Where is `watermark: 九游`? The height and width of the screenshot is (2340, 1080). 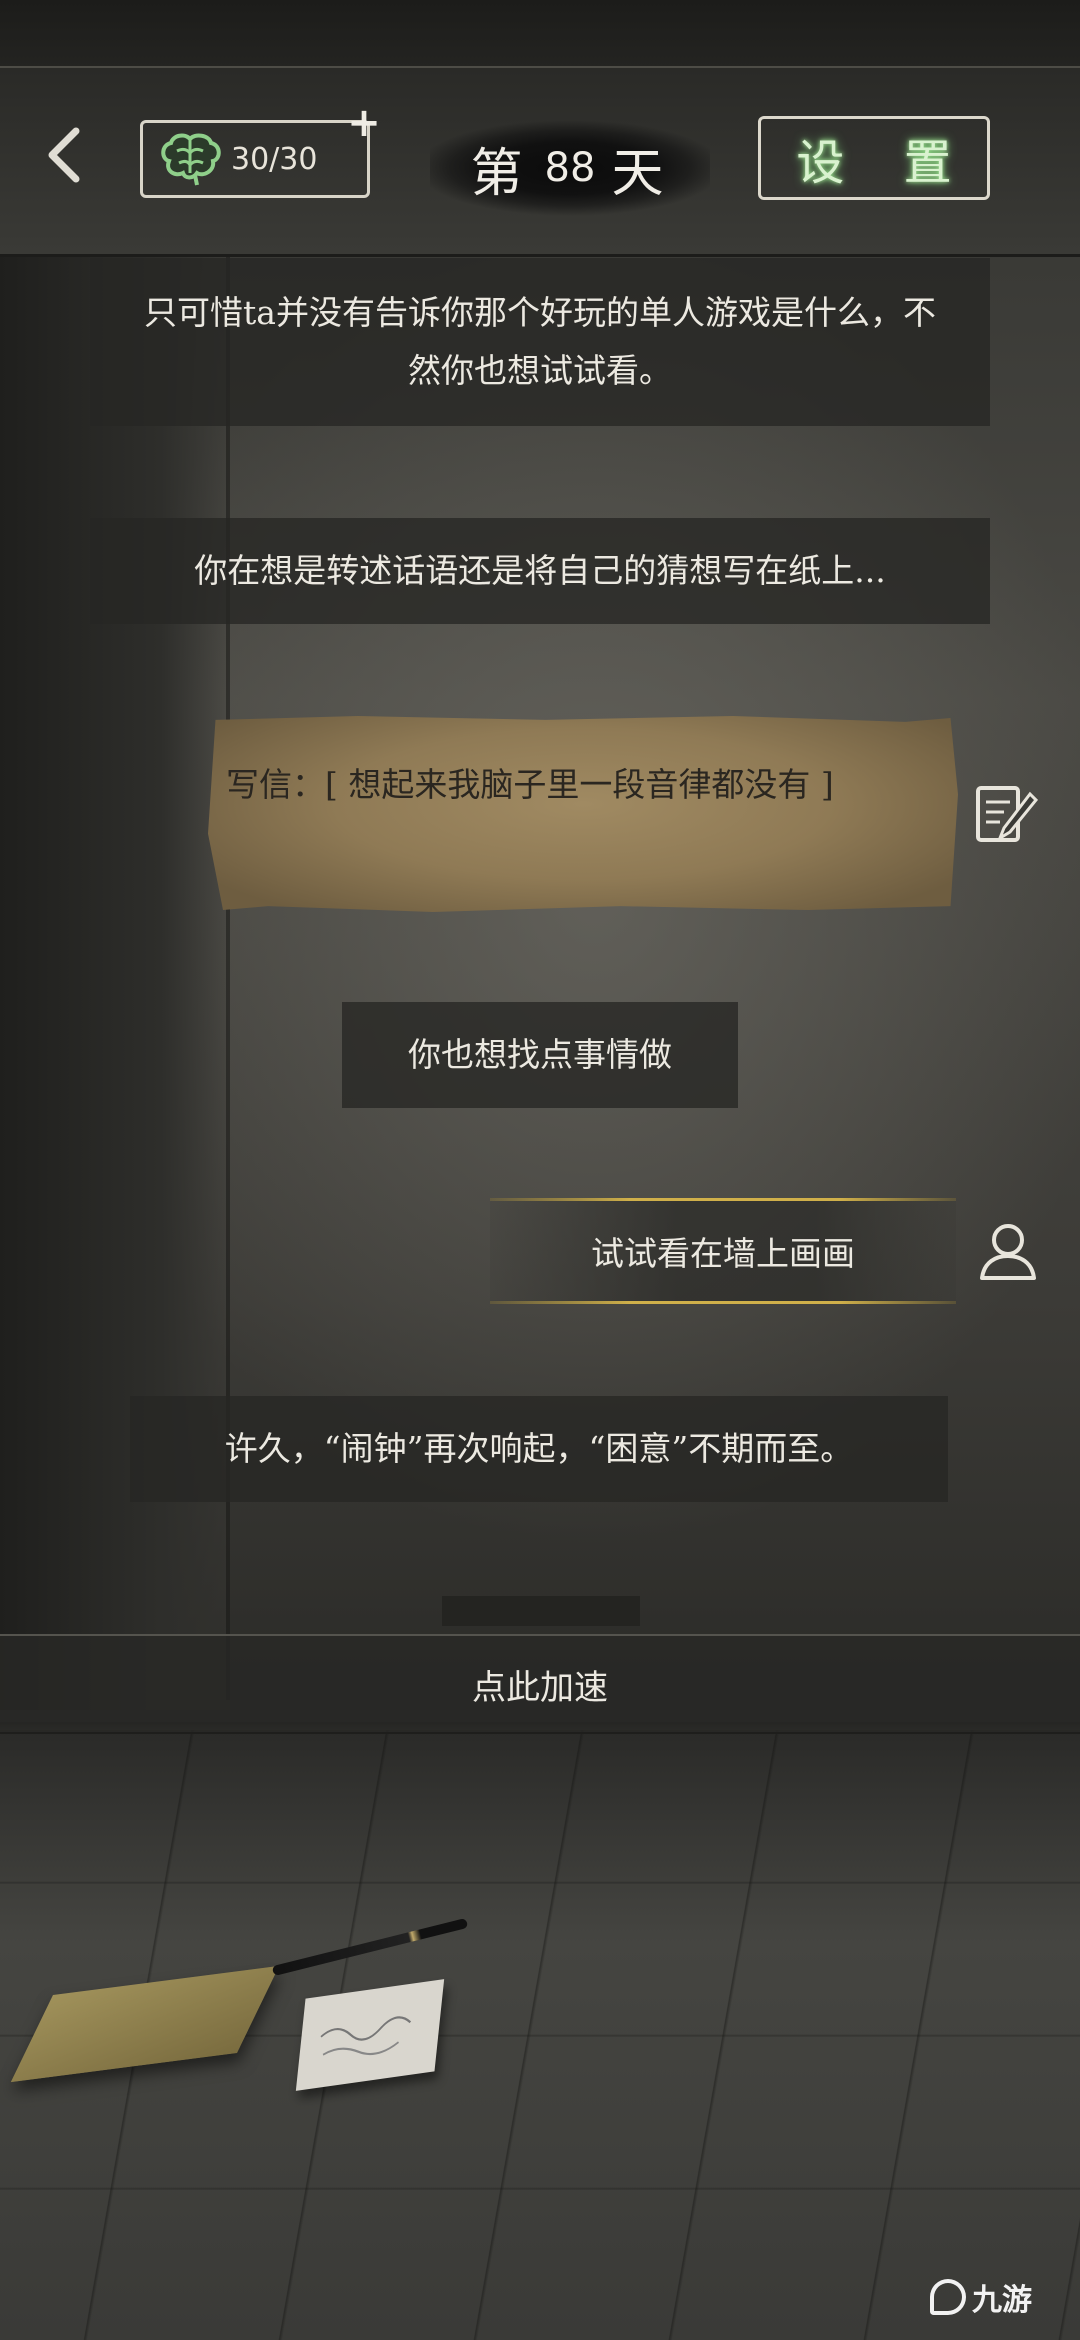
watermark: 九游 is located at coordinates (1000, 2297).